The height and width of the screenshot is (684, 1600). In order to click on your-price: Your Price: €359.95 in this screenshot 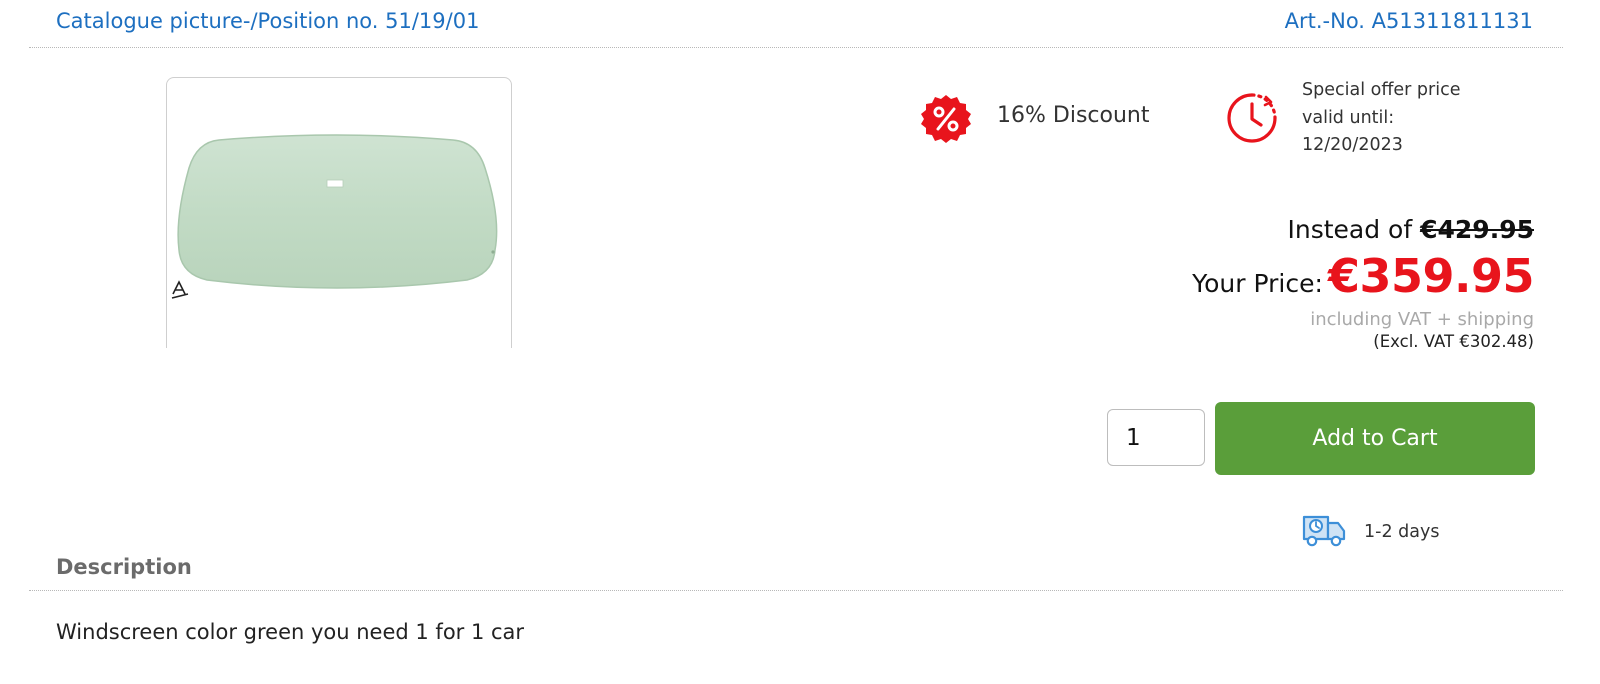, I will do `click(1363, 281)`.